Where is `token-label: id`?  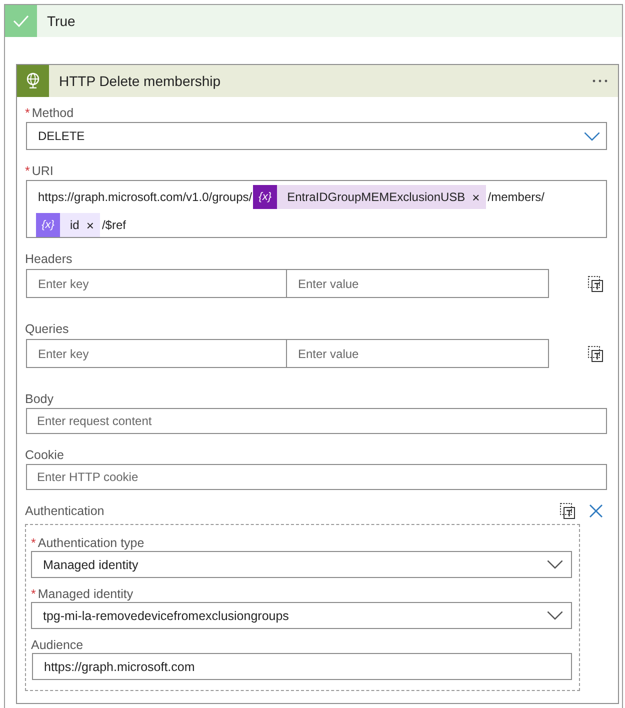 token-label: id is located at coordinates (74, 225).